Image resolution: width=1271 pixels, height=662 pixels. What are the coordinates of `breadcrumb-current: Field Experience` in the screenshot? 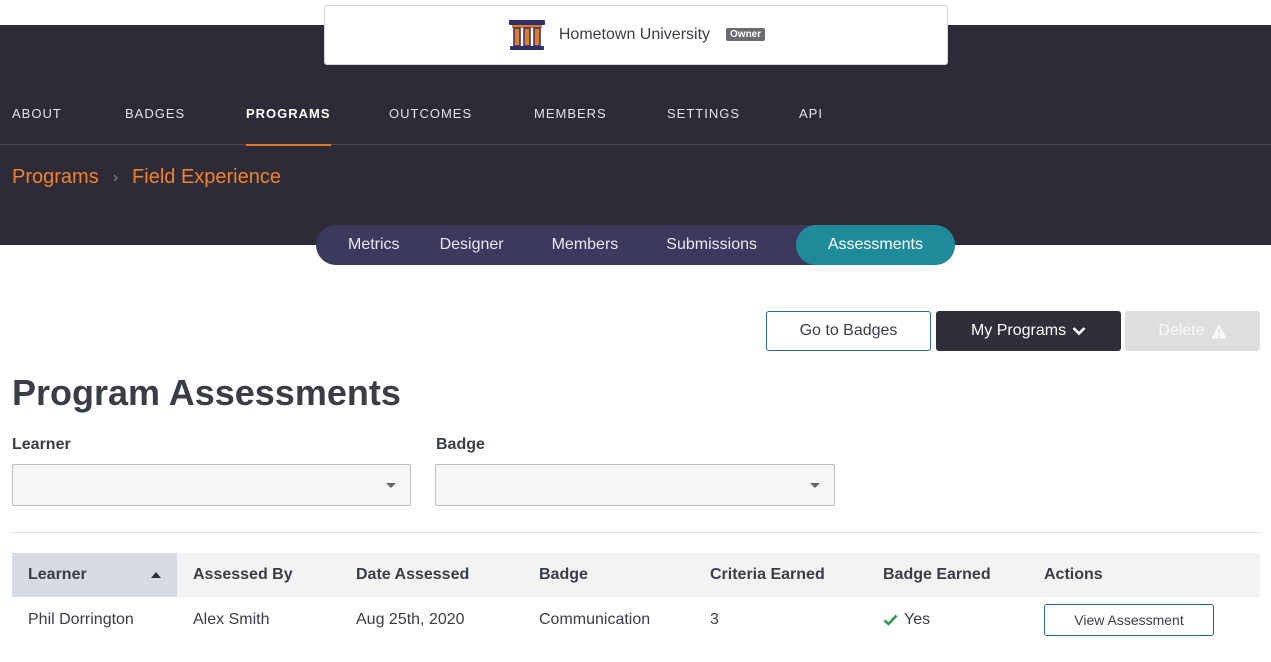 It's located at (206, 177).